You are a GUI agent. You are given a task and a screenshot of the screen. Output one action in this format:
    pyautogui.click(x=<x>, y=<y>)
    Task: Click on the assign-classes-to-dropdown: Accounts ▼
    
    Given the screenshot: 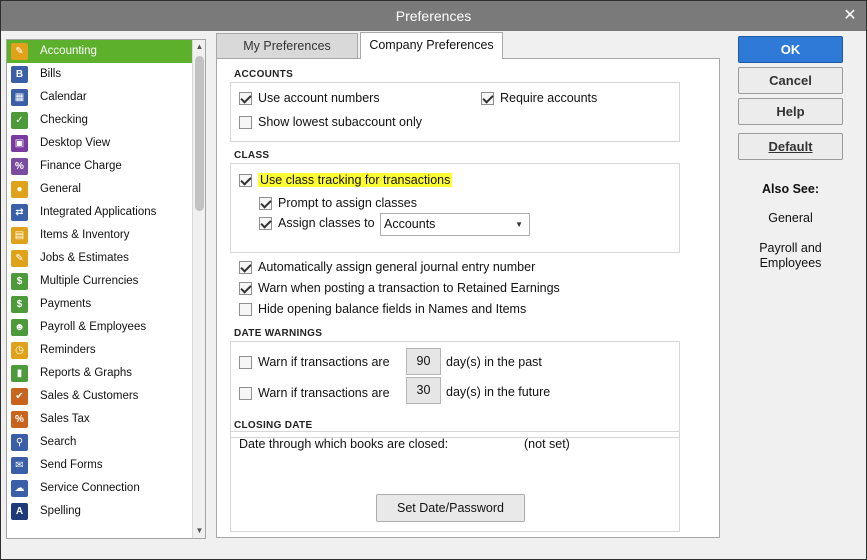 What is the action you would take?
    pyautogui.click(x=455, y=224)
    